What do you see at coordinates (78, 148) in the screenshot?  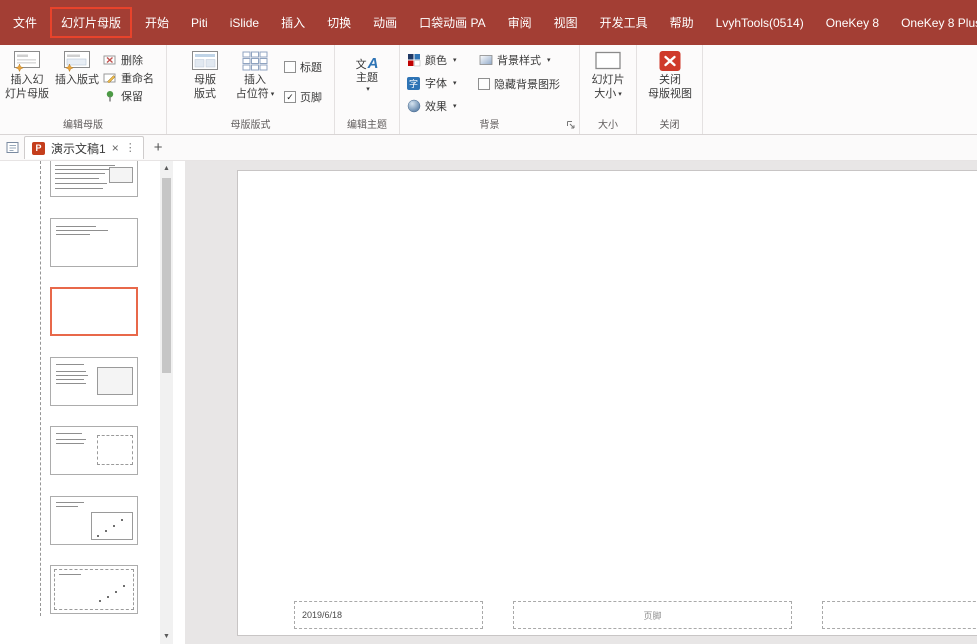 I see `document-tab-label: 演示文稿1` at bounding box center [78, 148].